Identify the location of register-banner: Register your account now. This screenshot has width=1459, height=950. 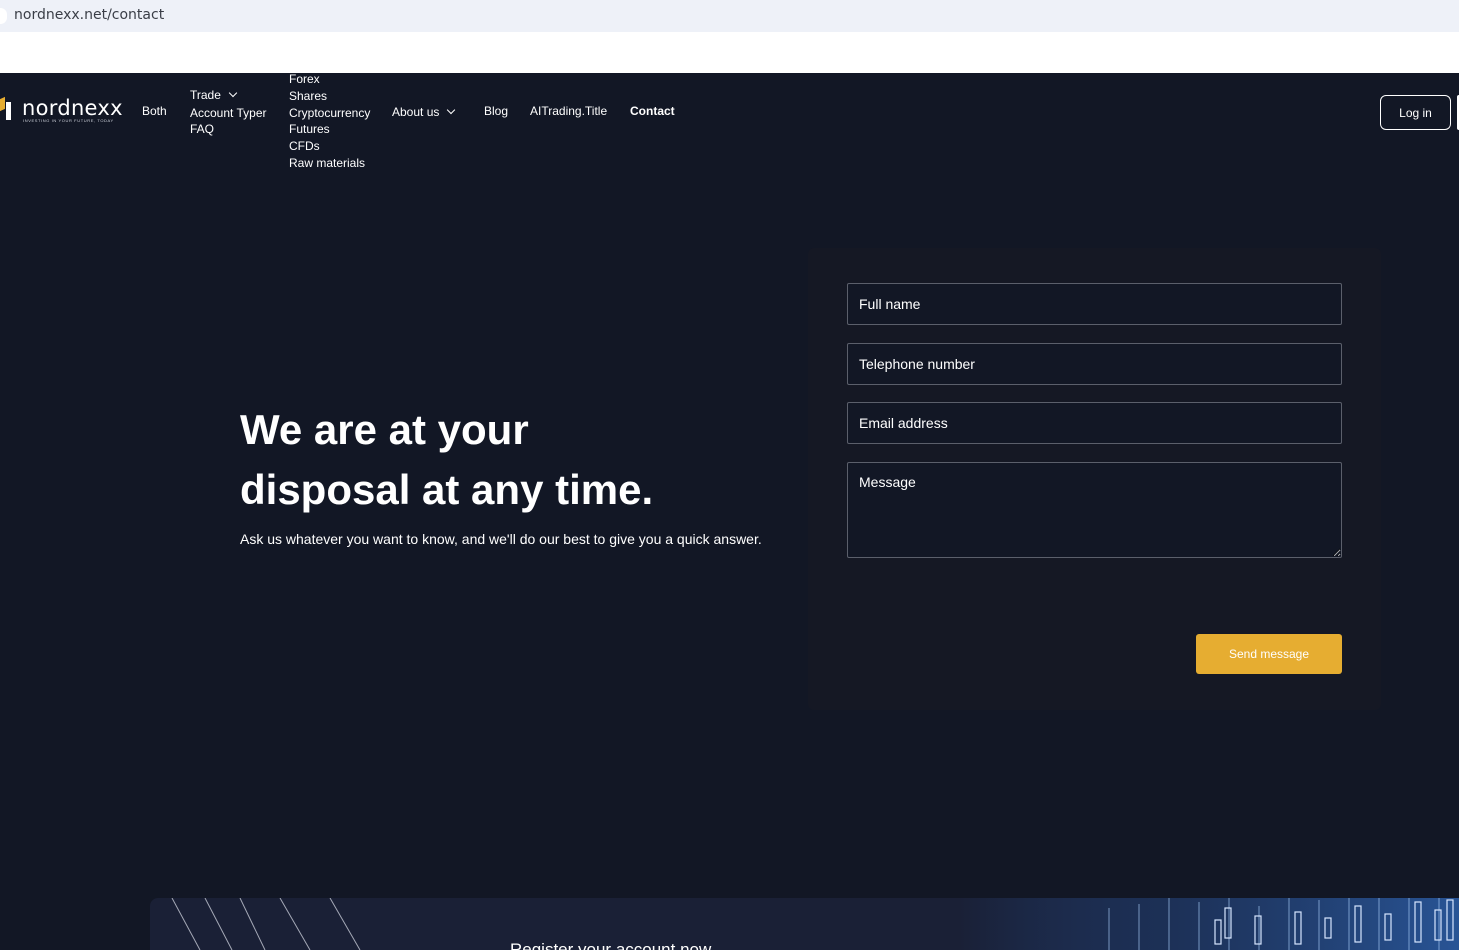
(804, 924).